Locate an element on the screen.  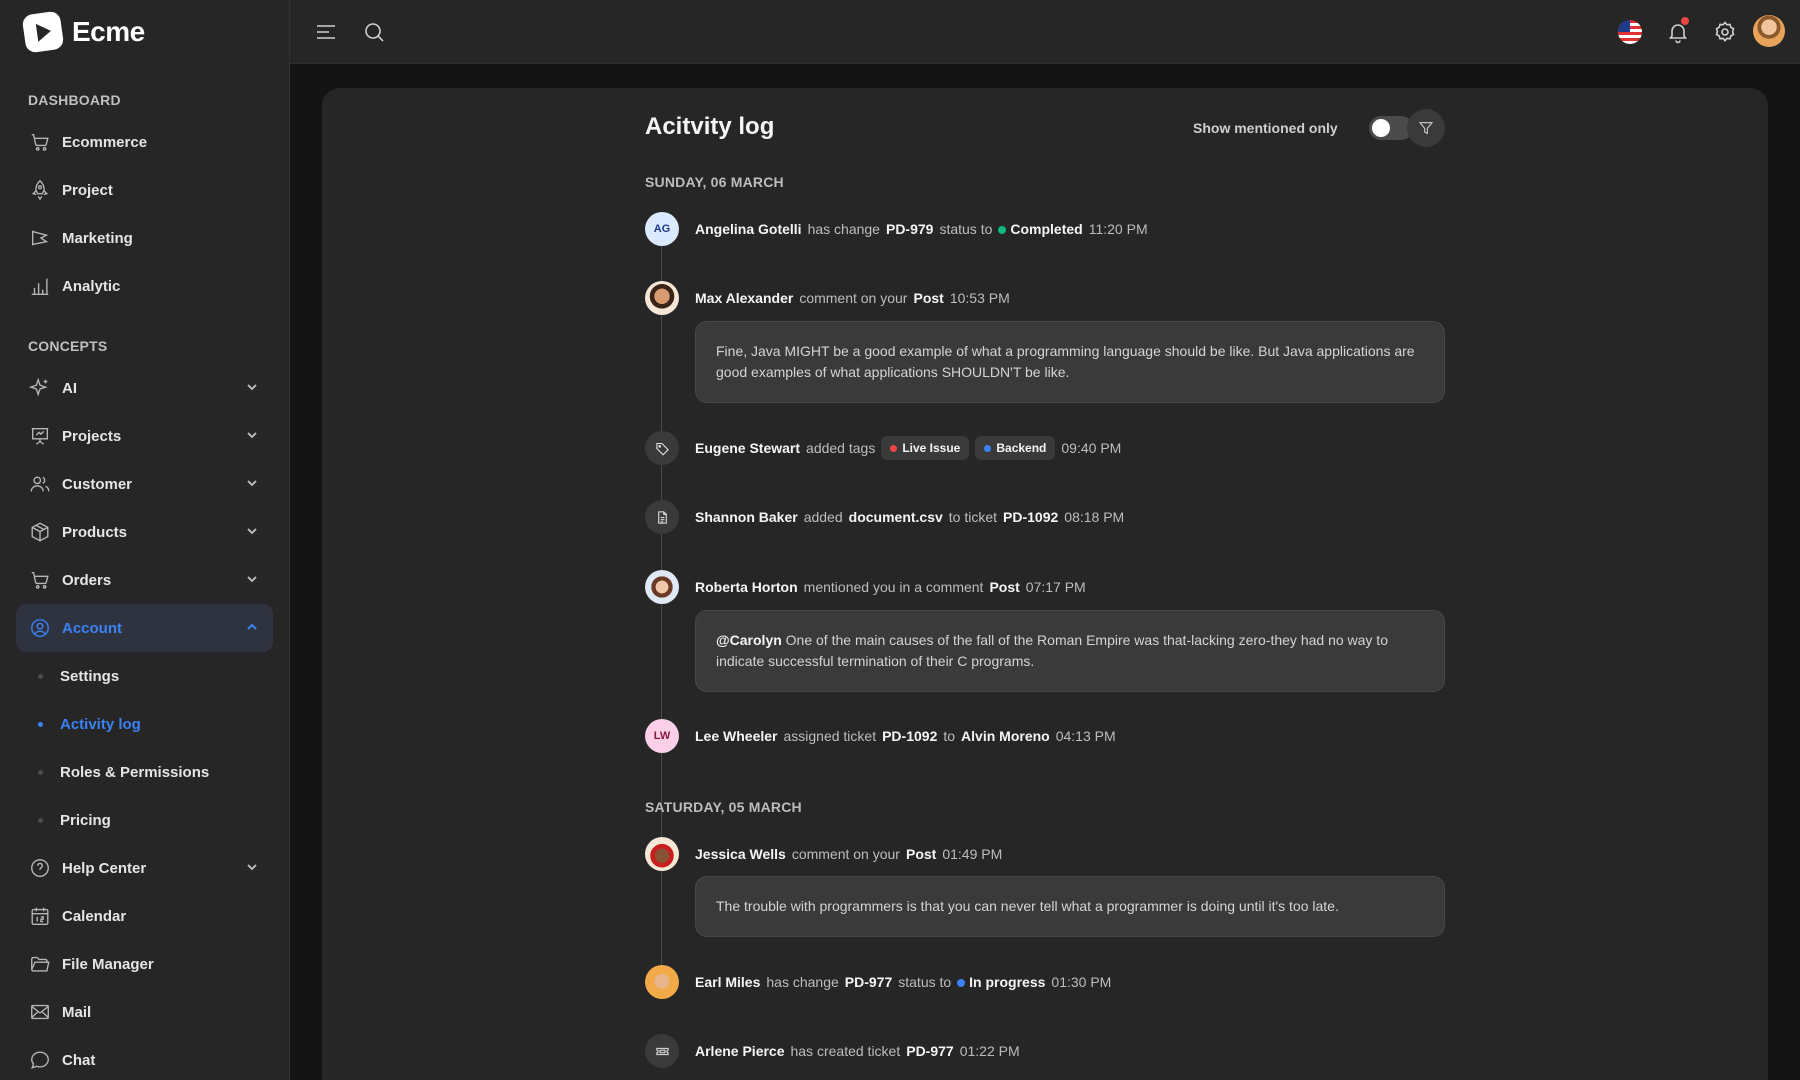
sidebar-item-label: Ecommerce is located at coordinates (105, 142).